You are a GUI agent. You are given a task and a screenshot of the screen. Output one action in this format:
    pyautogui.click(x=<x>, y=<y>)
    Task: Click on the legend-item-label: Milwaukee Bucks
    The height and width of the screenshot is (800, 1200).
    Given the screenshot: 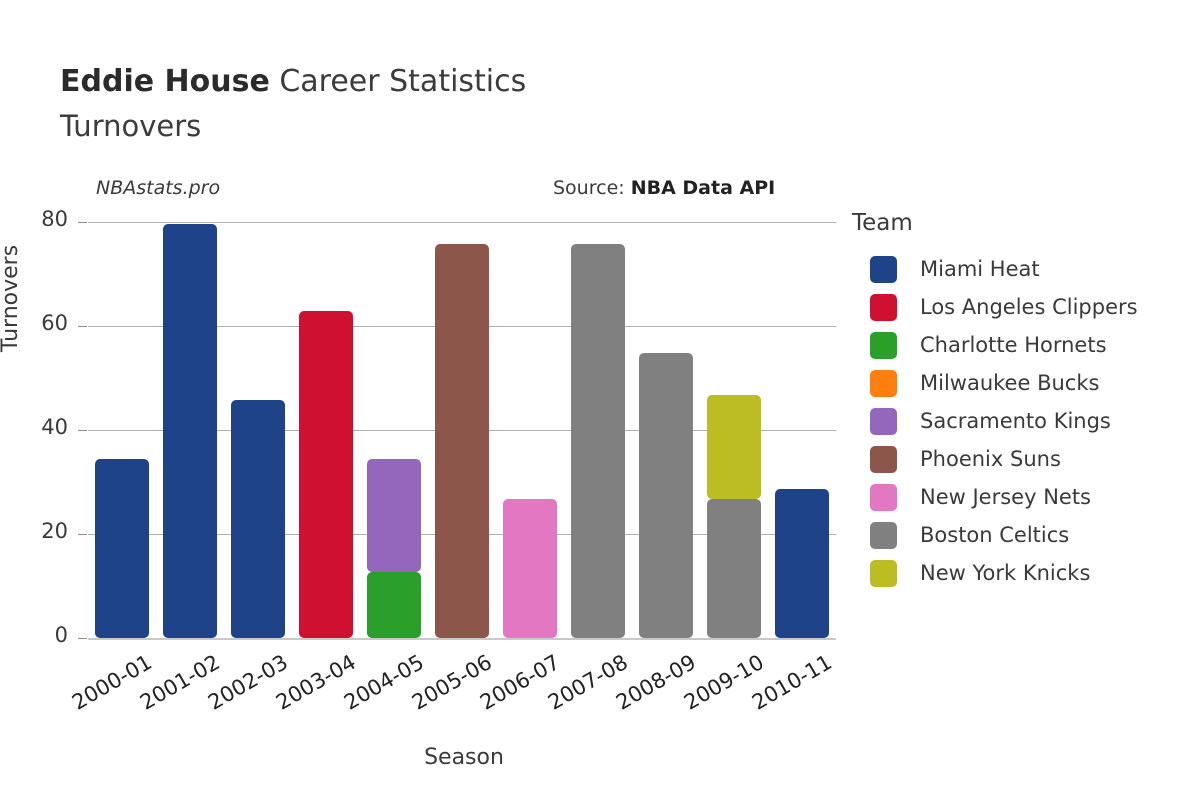 What is the action you would take?
    pyautogui.click(x=1010, y=383)
    